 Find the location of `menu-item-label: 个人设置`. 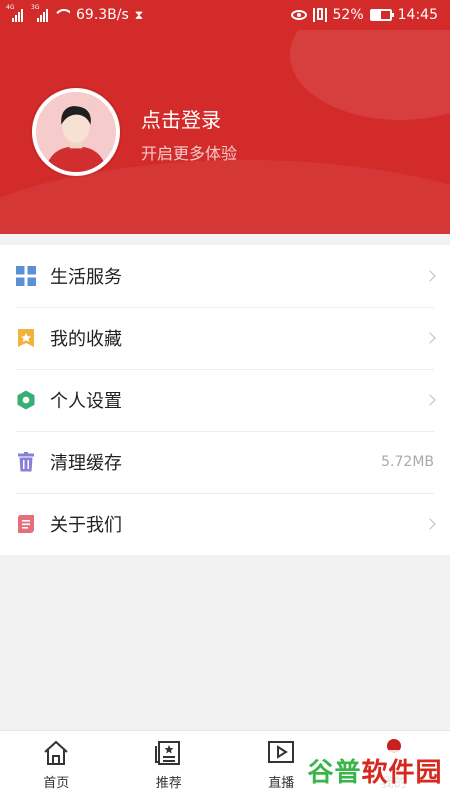

menu-item-label: 个人设置 is located at coordinates (86, 401).